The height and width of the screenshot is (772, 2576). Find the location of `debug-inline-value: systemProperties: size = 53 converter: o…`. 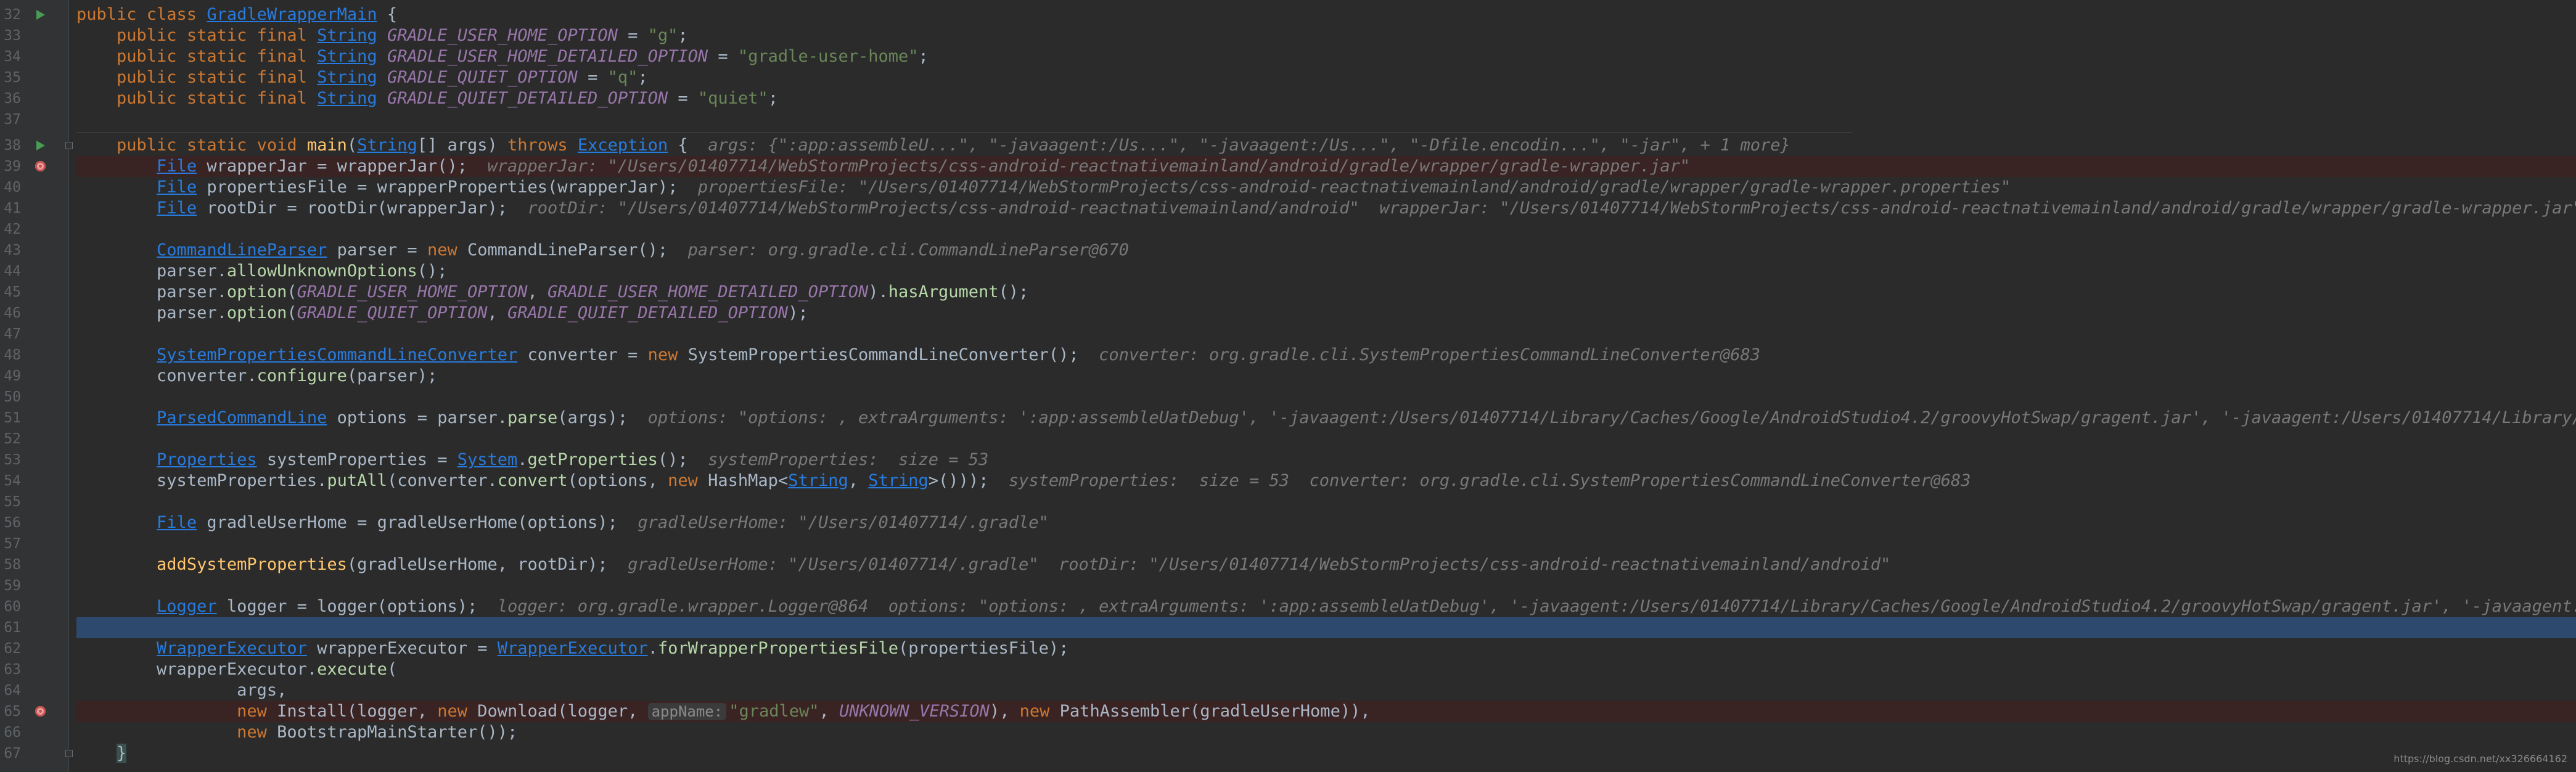

debug-inline-value: systemProperties: size = 53 converter: o… is located at coordinates (1490, 480).